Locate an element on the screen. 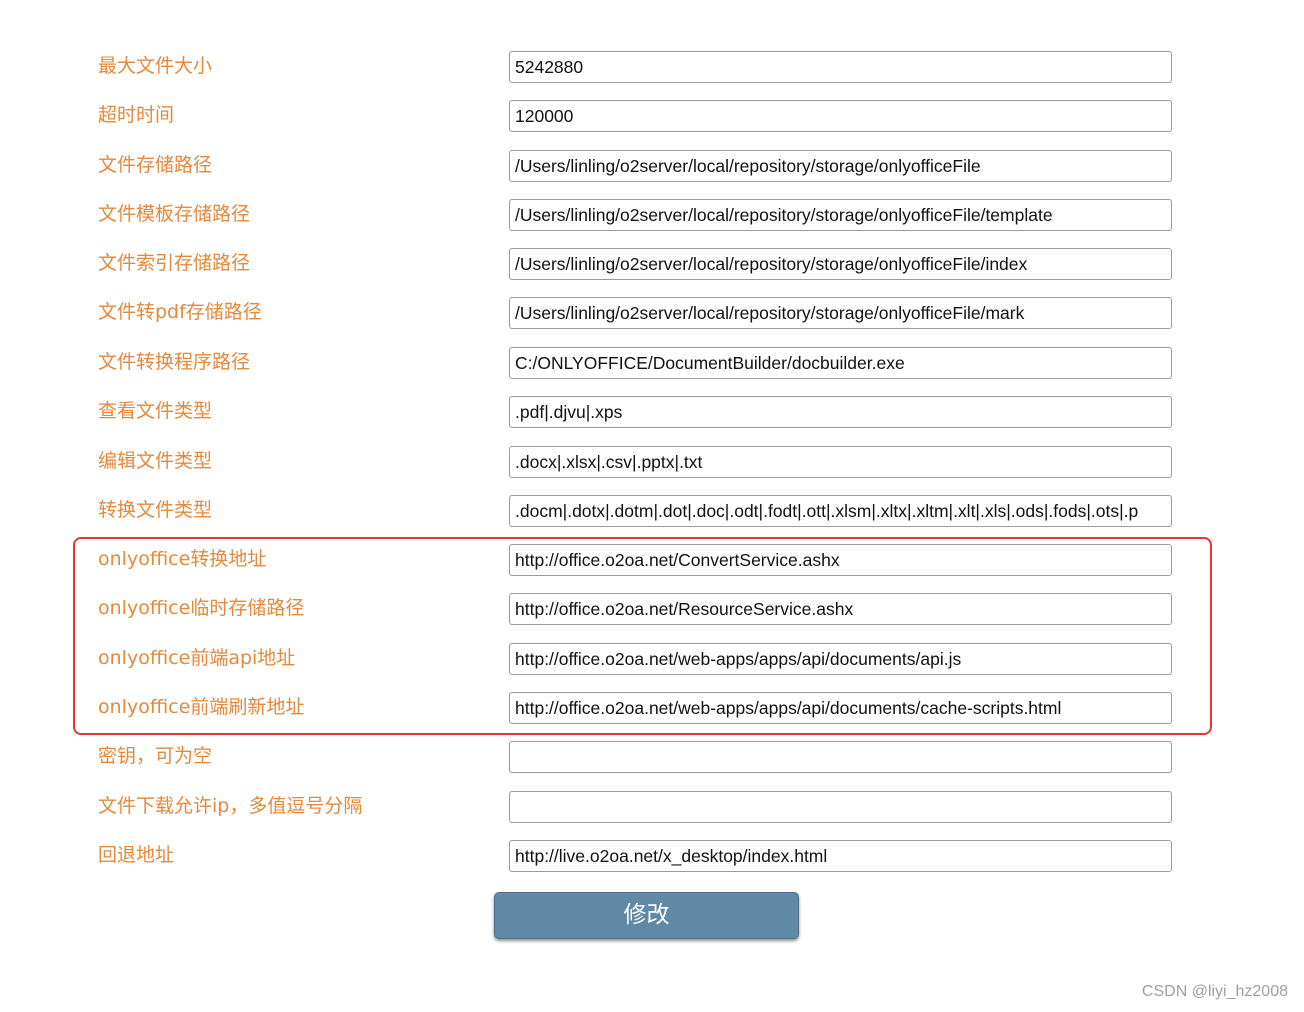 The height and width of the screenshot is (1012, 1304). form-row-timeout: 超时时间 is located at coordinates (652, 117).